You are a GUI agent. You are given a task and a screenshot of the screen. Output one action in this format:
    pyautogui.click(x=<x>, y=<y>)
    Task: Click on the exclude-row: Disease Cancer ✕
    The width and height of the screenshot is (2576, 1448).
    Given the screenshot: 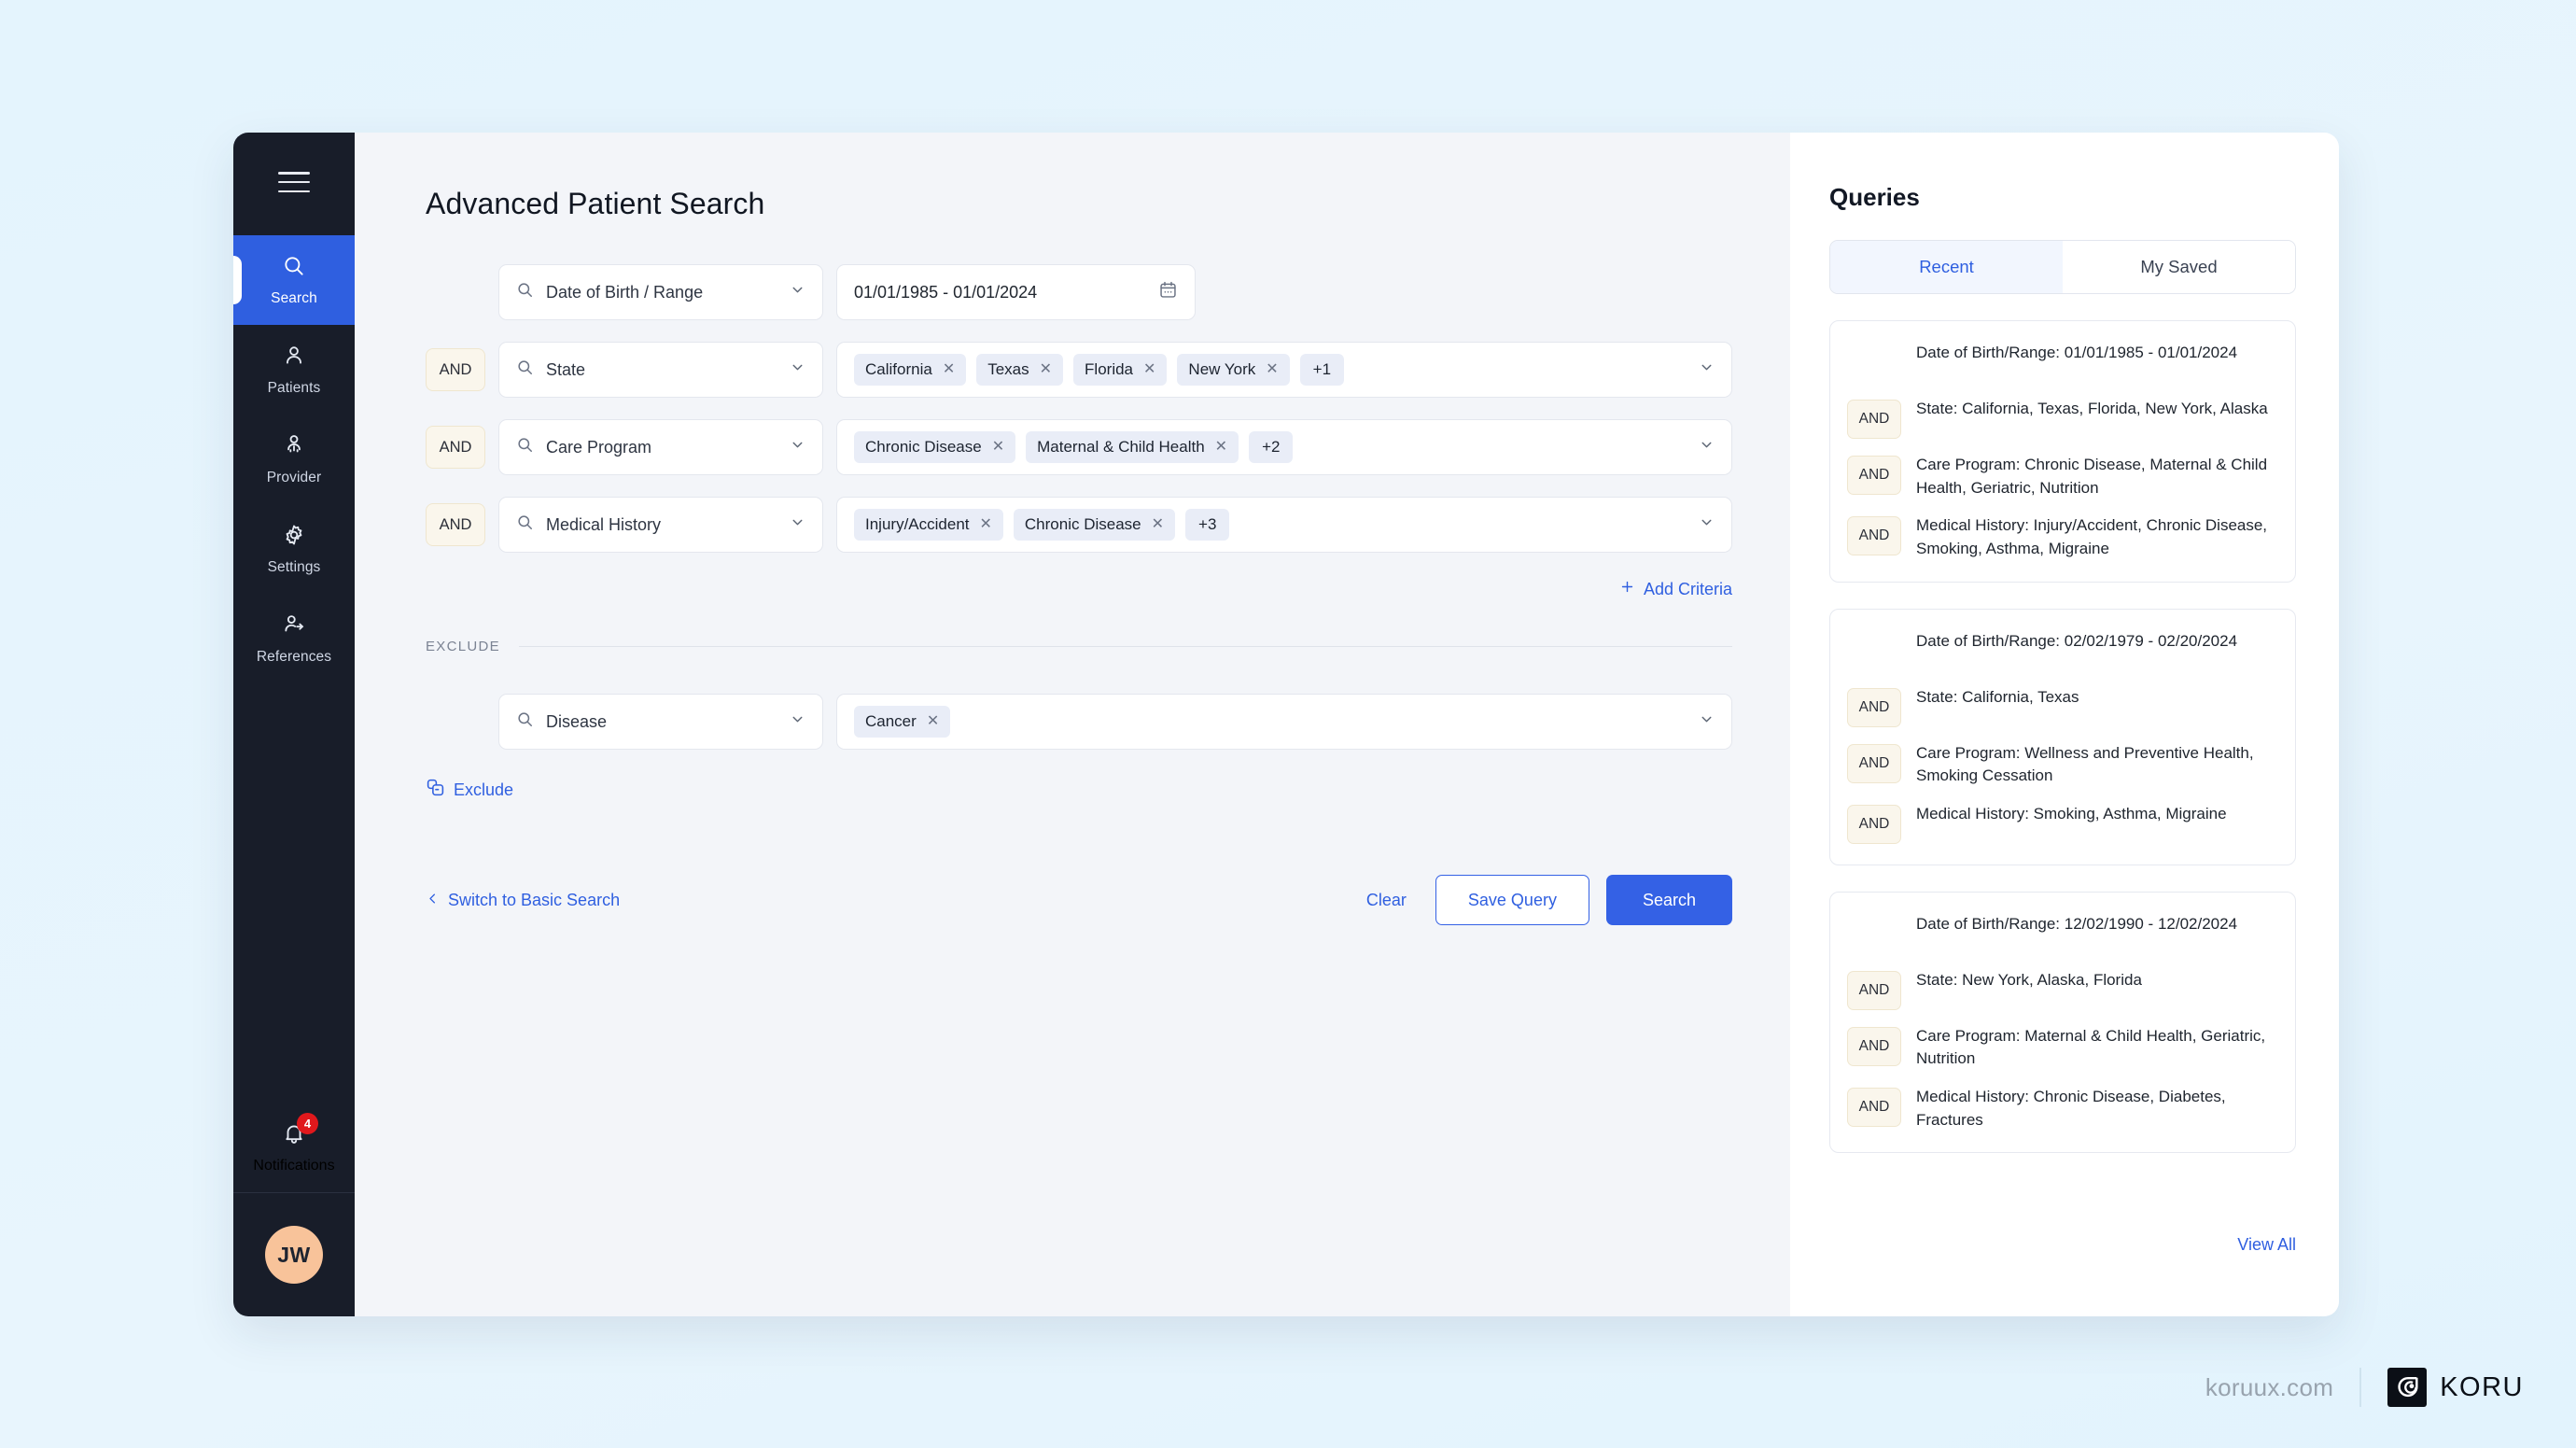 What is the action you would take?
    pyautogui.click(x=1079, y=722)
    